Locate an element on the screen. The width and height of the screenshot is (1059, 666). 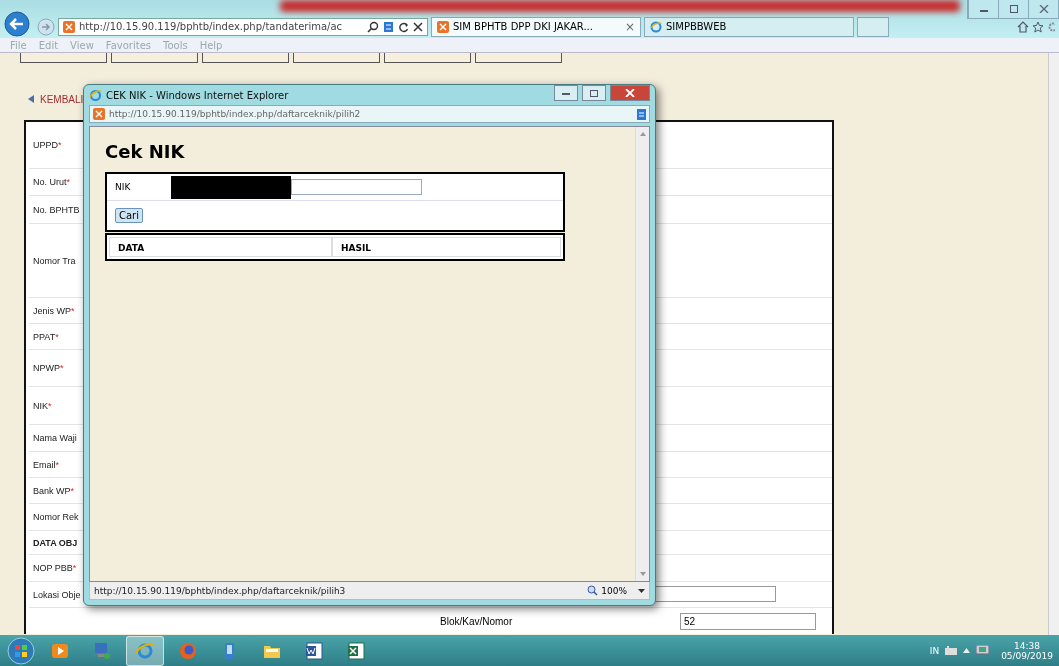
status-text: http://10.15.90.119/bphtb/index.php/daftarceknik/pilih3 is located at coordinates (220, 590).